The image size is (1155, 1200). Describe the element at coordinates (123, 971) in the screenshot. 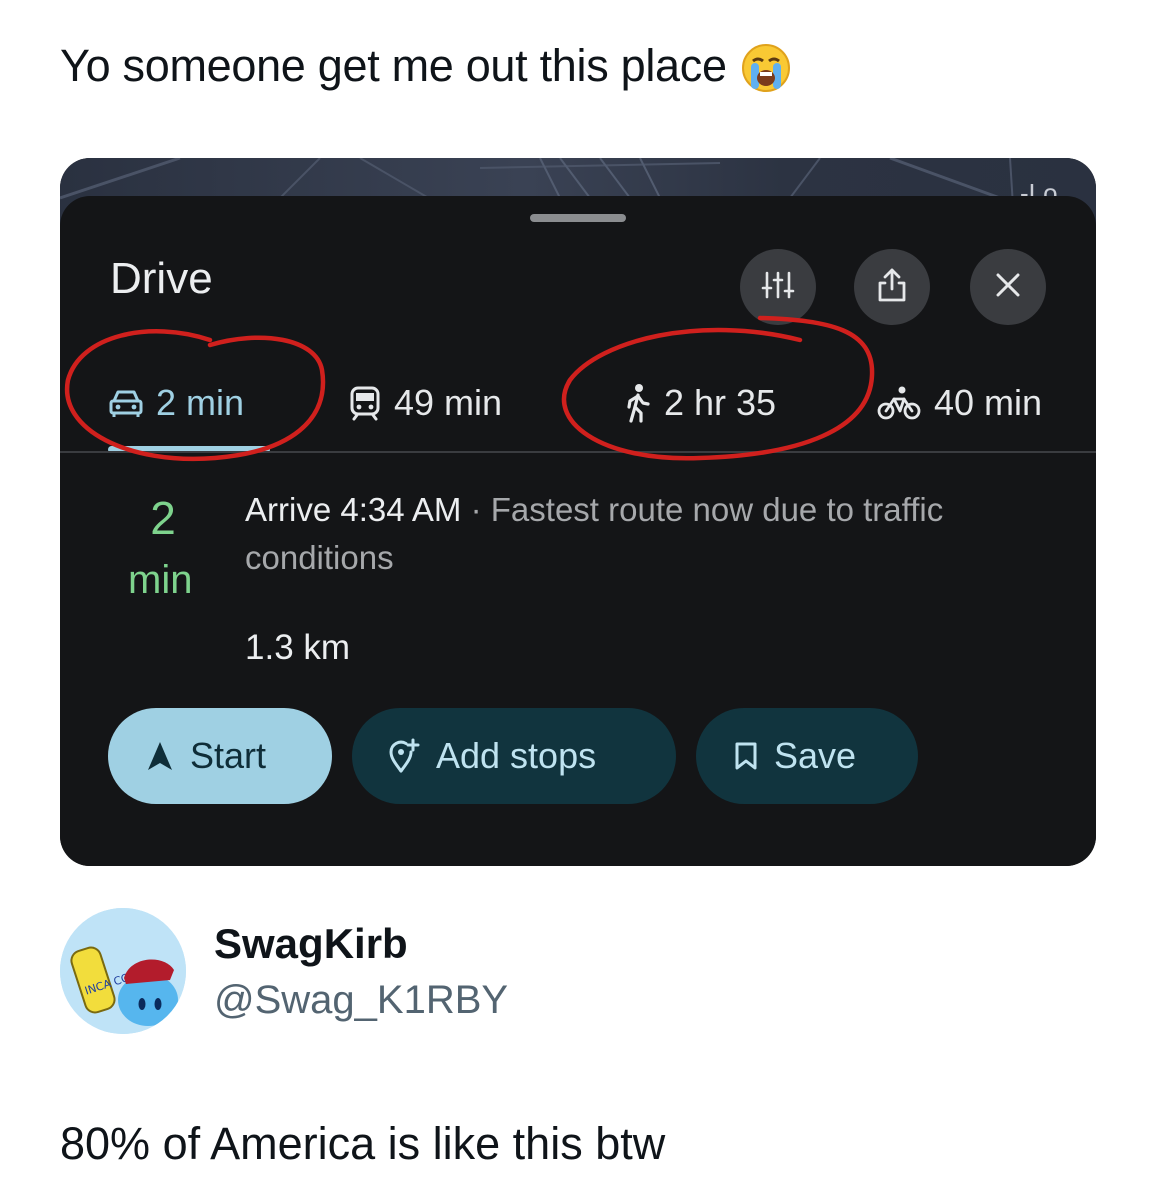

I see `avatar: INCA COLA` at that location.